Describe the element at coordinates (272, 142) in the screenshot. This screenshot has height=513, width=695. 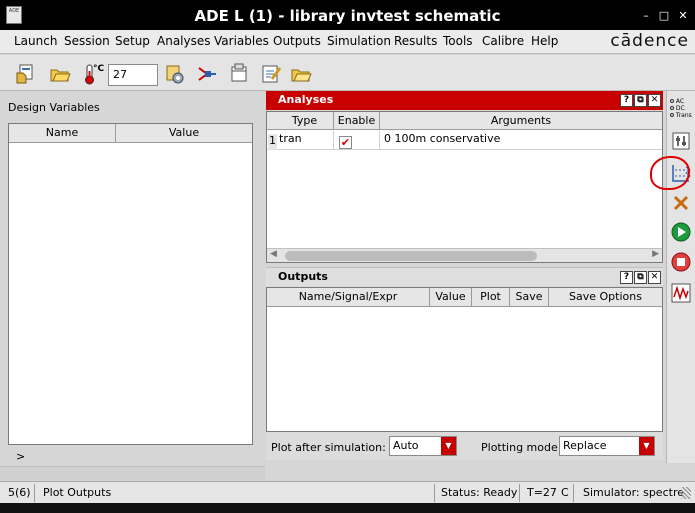
I see `row-index: 1` at that location.